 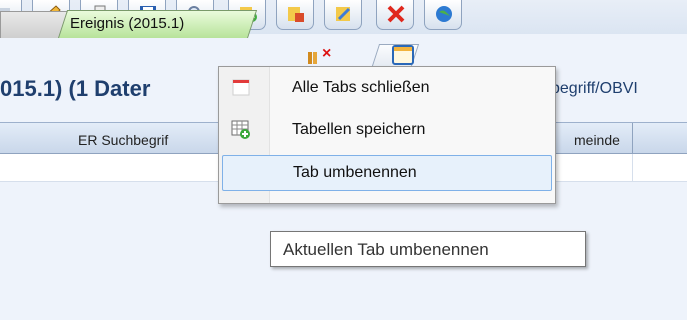 I want to click on globe-button, so click(x=443, y=15).